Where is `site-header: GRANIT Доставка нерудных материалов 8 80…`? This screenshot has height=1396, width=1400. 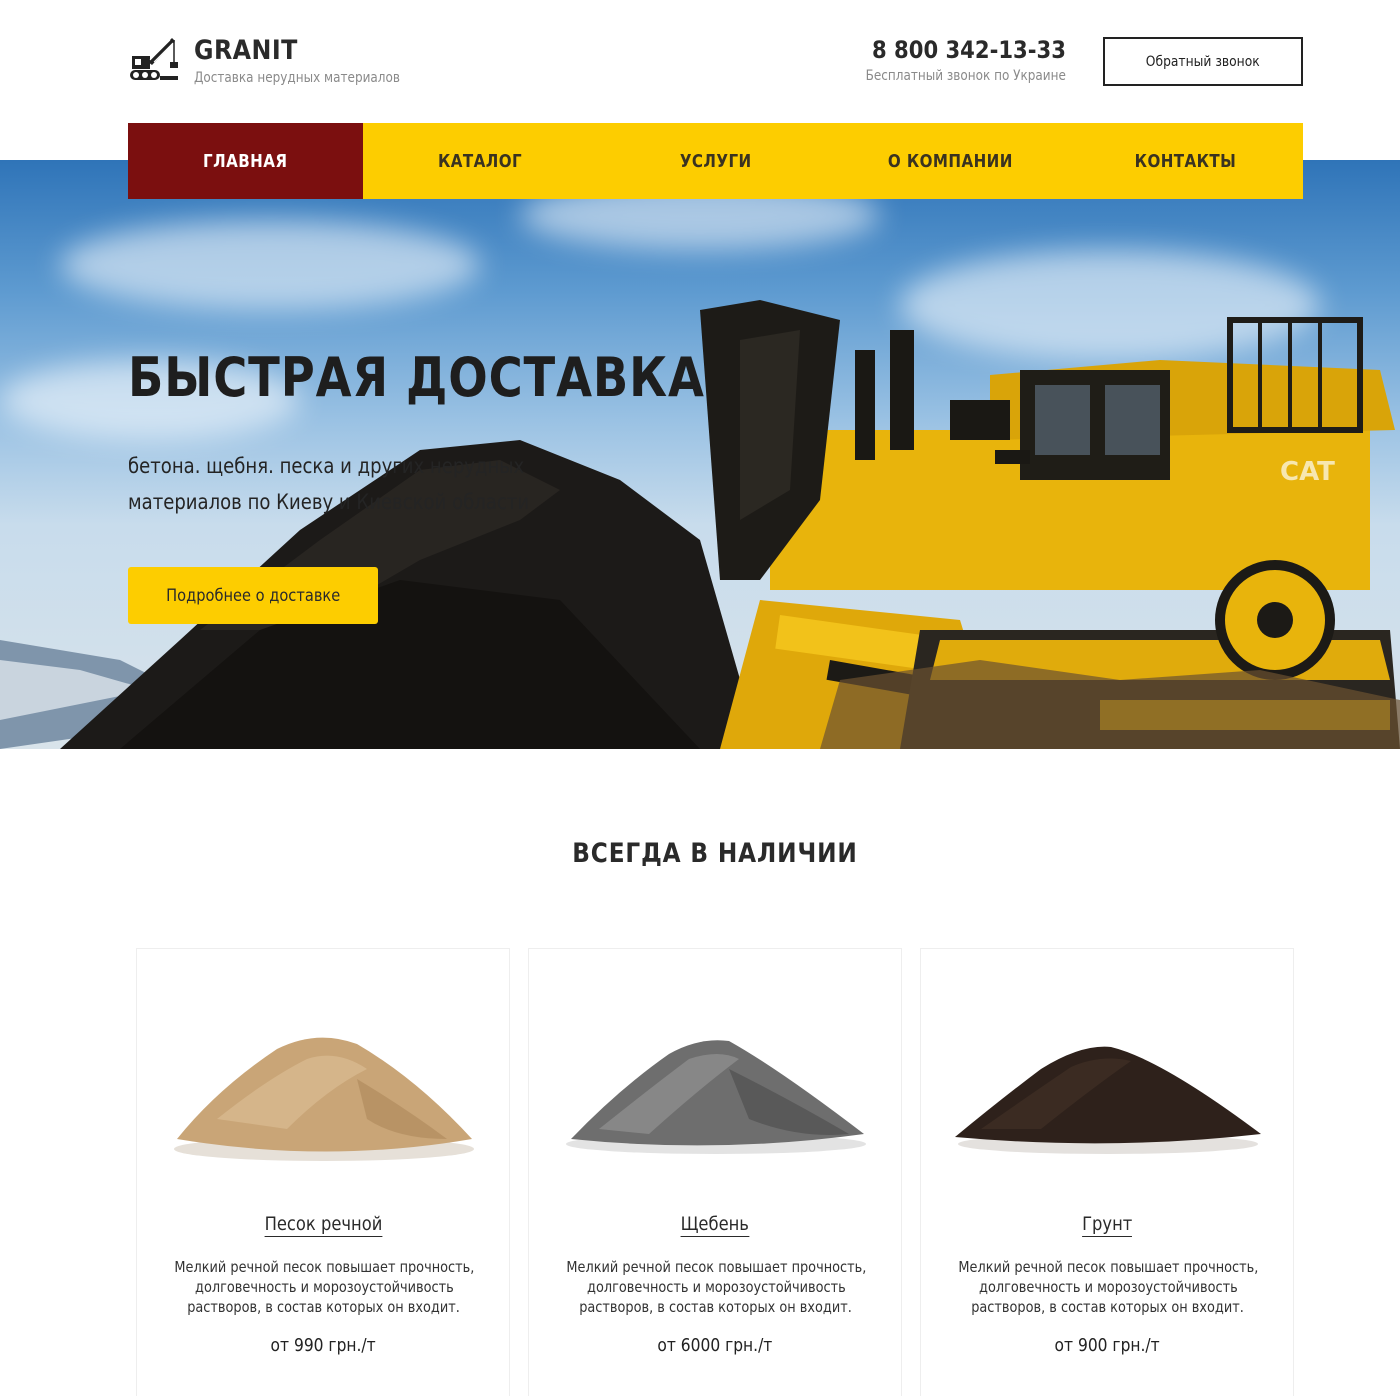
site-header: GRANIT Доставка нерудных материалов 8 80… is located at coordinates (700, 62).